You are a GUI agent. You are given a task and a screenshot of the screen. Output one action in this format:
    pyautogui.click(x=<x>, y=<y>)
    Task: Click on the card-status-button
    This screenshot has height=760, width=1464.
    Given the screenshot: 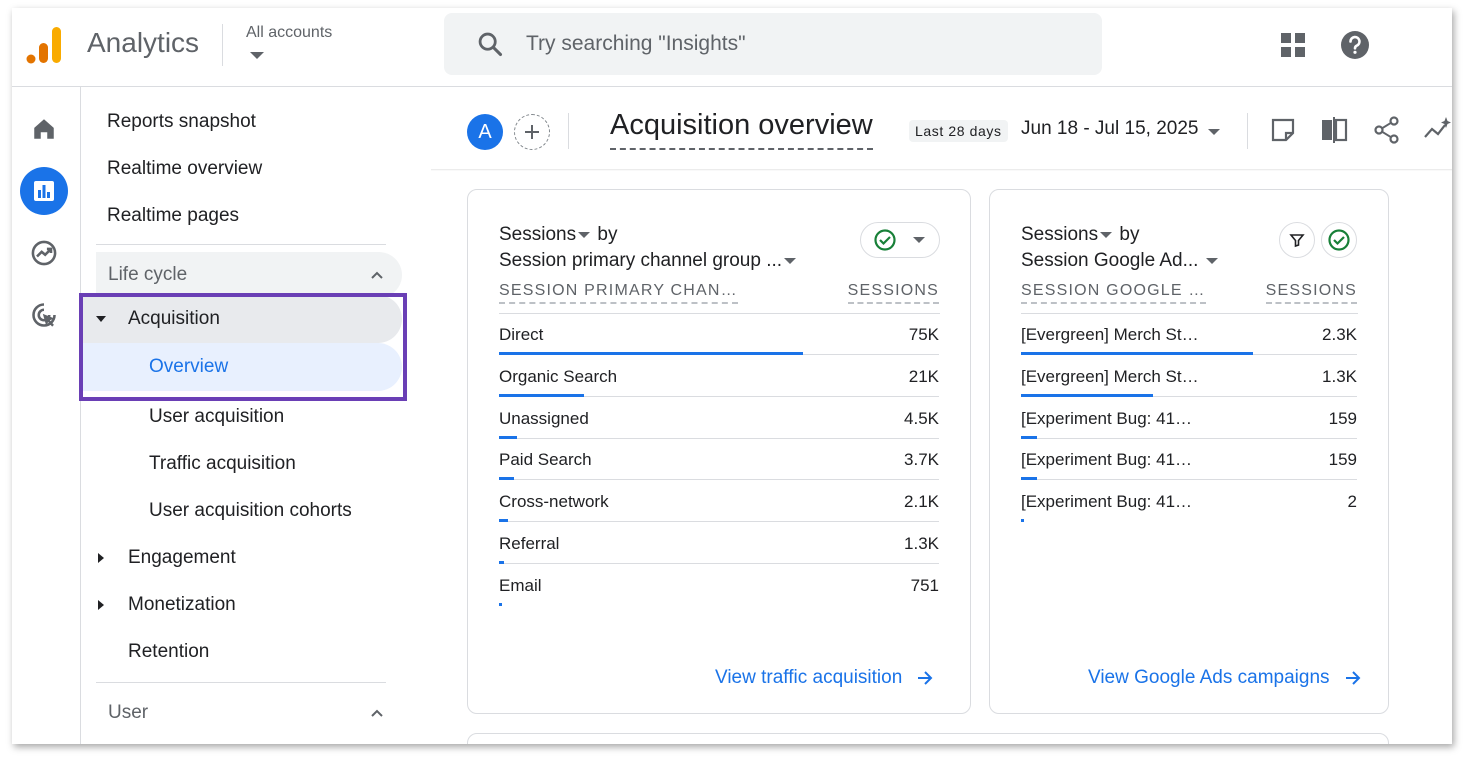 What is the action you would take?
    pyautogui.click(x=1339, y=240)
    